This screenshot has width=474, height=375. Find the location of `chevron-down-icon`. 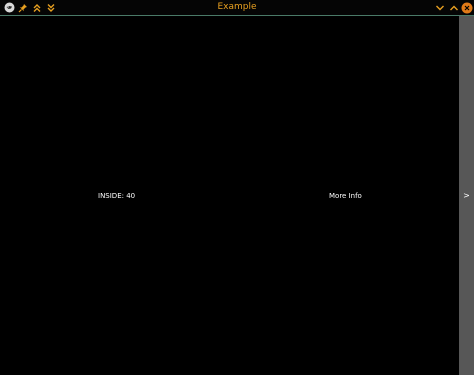

chevron-down-icon is located at coordinates (440, 7).